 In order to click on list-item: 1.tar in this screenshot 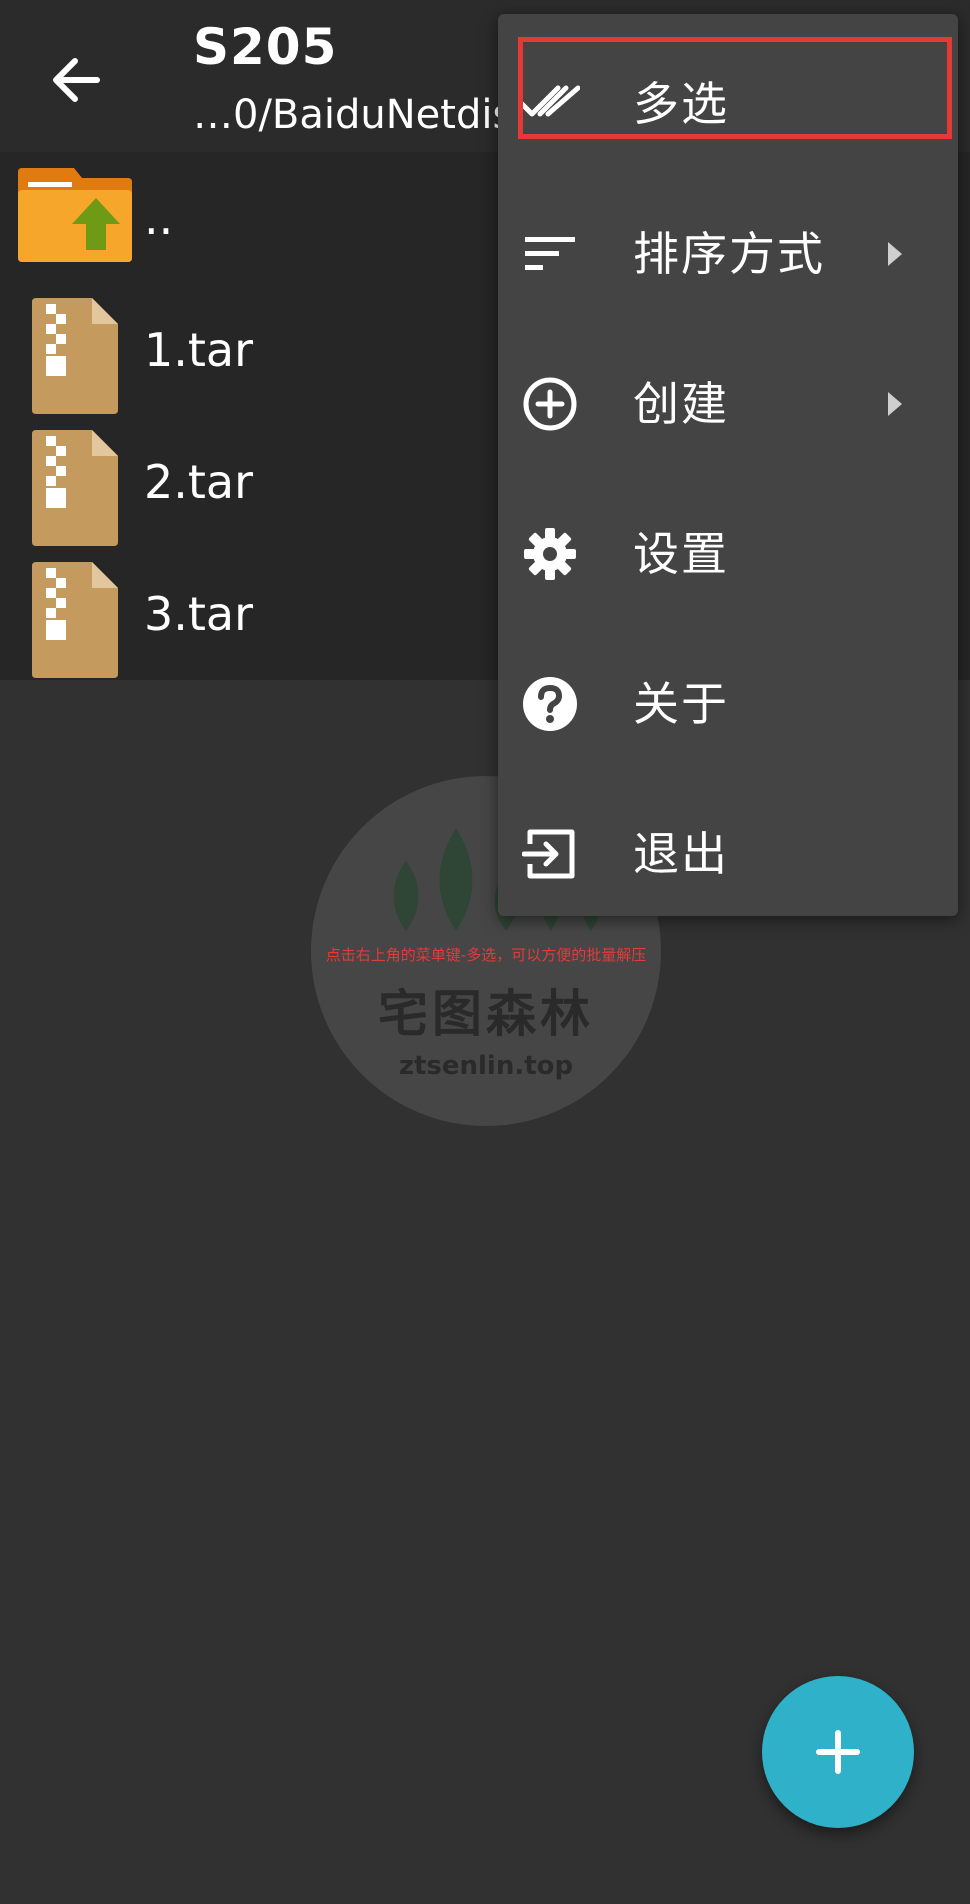, I will do `click(250, 350)`.